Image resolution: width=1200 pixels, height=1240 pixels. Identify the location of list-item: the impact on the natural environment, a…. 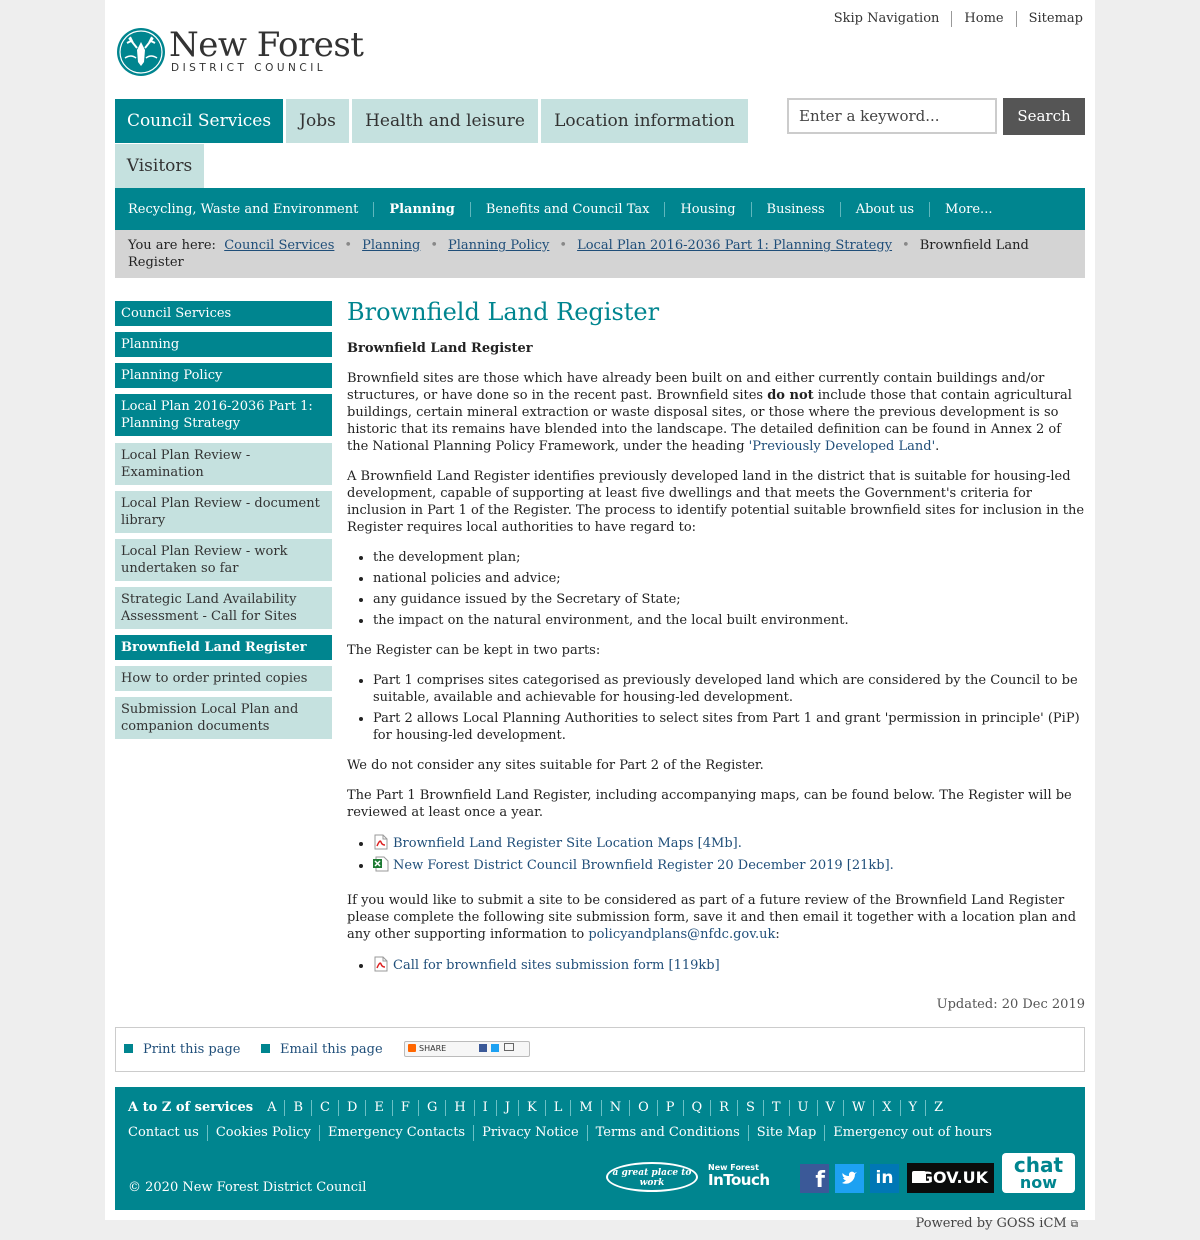
(729, 620).